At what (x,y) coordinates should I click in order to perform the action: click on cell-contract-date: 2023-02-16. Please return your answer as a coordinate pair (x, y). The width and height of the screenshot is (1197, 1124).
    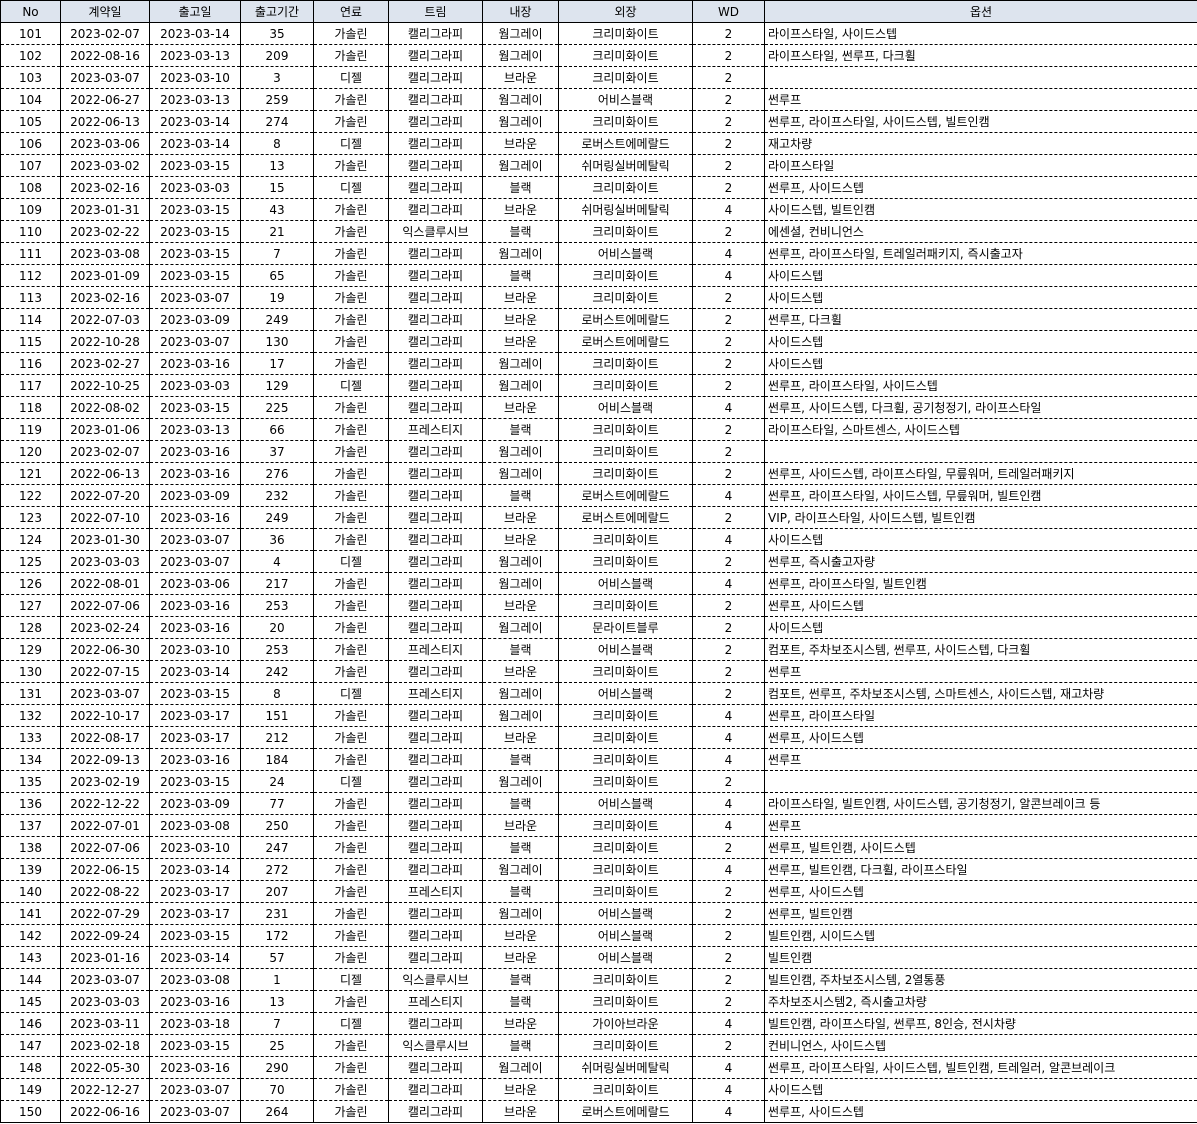
    Looking at the image, I should click on (105, 297).